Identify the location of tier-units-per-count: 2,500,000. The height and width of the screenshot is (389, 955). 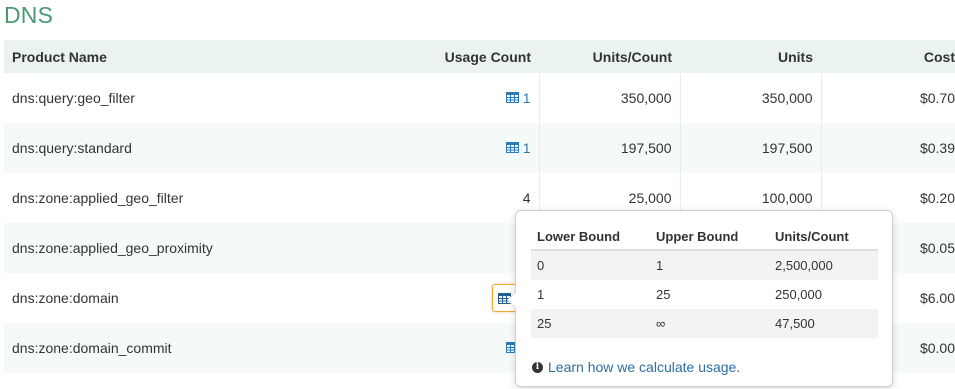
(823, 265).